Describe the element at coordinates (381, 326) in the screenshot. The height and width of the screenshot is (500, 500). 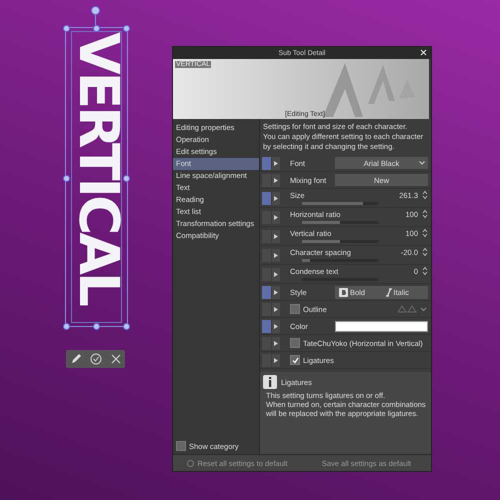
I see `color-swatch` at that location.